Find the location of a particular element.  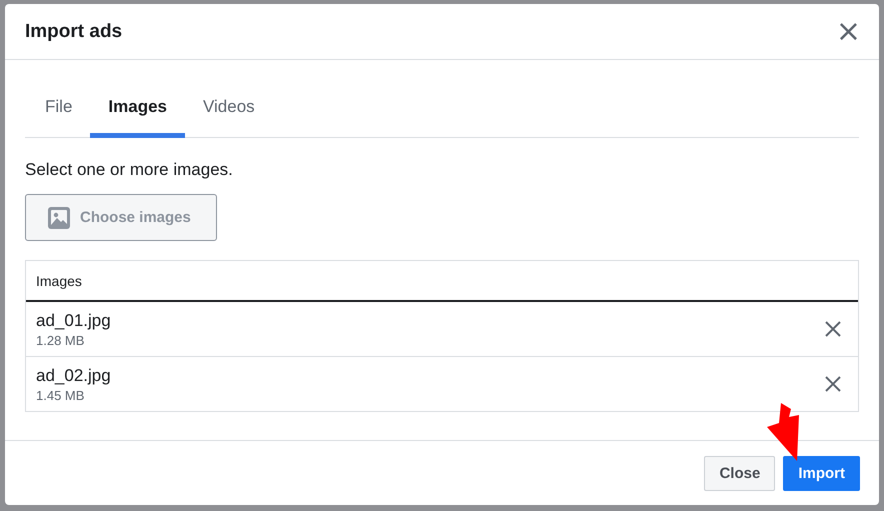

file-size: 1.28 MB is located at coordinates (61, 340).